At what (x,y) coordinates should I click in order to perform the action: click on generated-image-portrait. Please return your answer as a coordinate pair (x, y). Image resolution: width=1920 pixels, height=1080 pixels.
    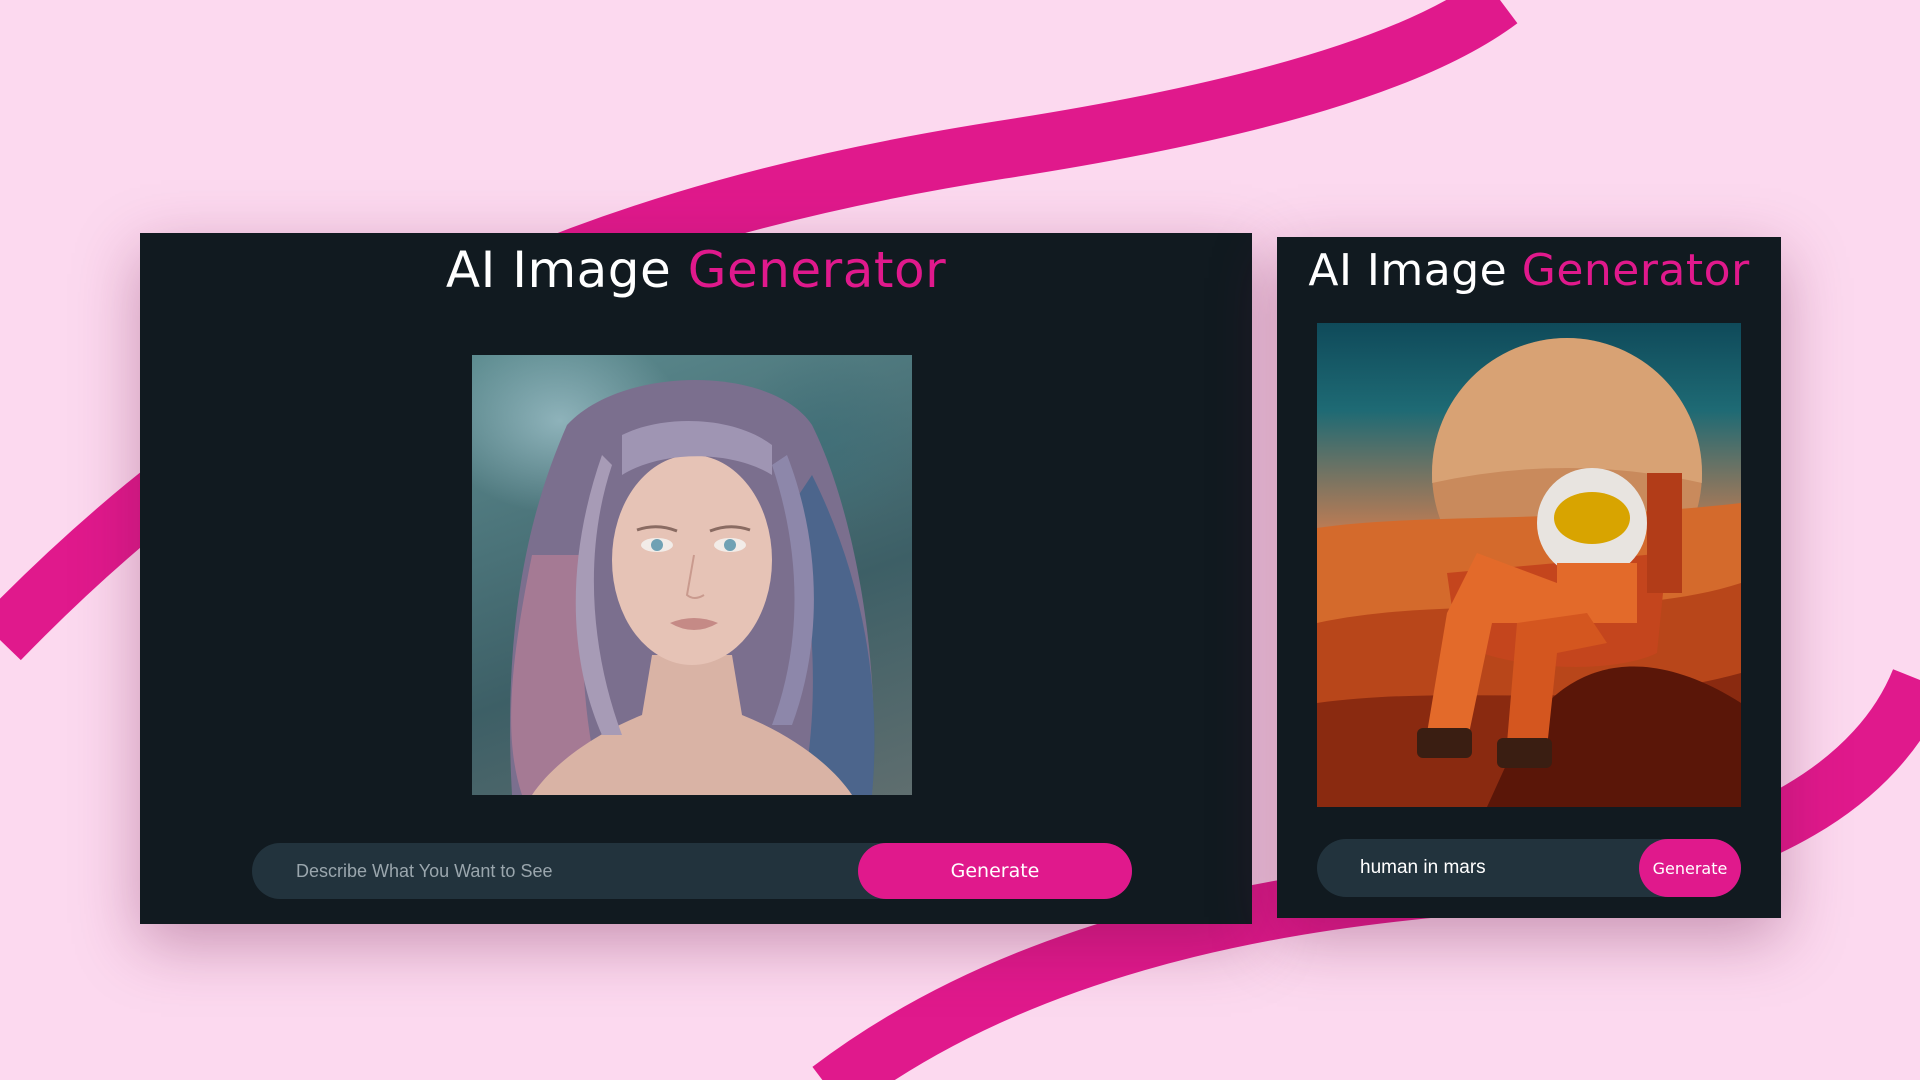
    Looking at the image, I should click on (692, 575).